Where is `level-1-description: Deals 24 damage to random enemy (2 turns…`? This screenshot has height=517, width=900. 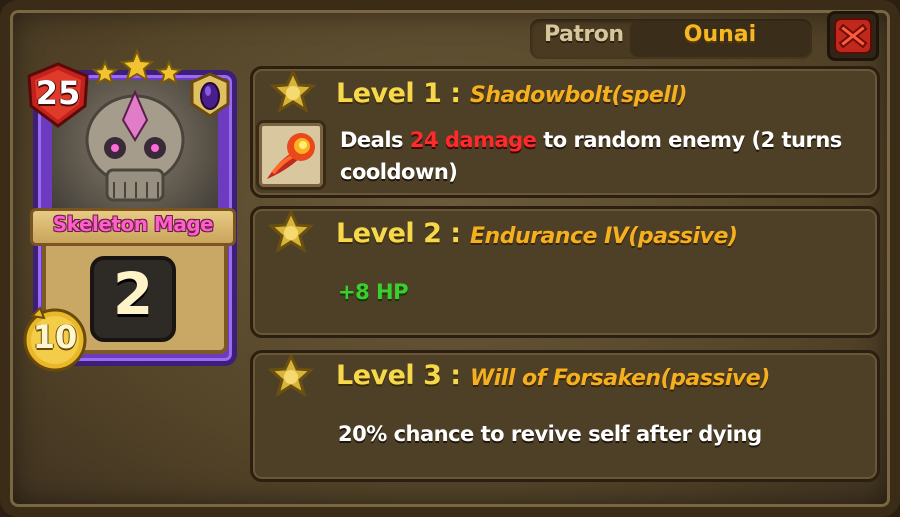
level-1-description: Deals 24 damage to random enemy (2 turns… is located at coordinates (600, 156).